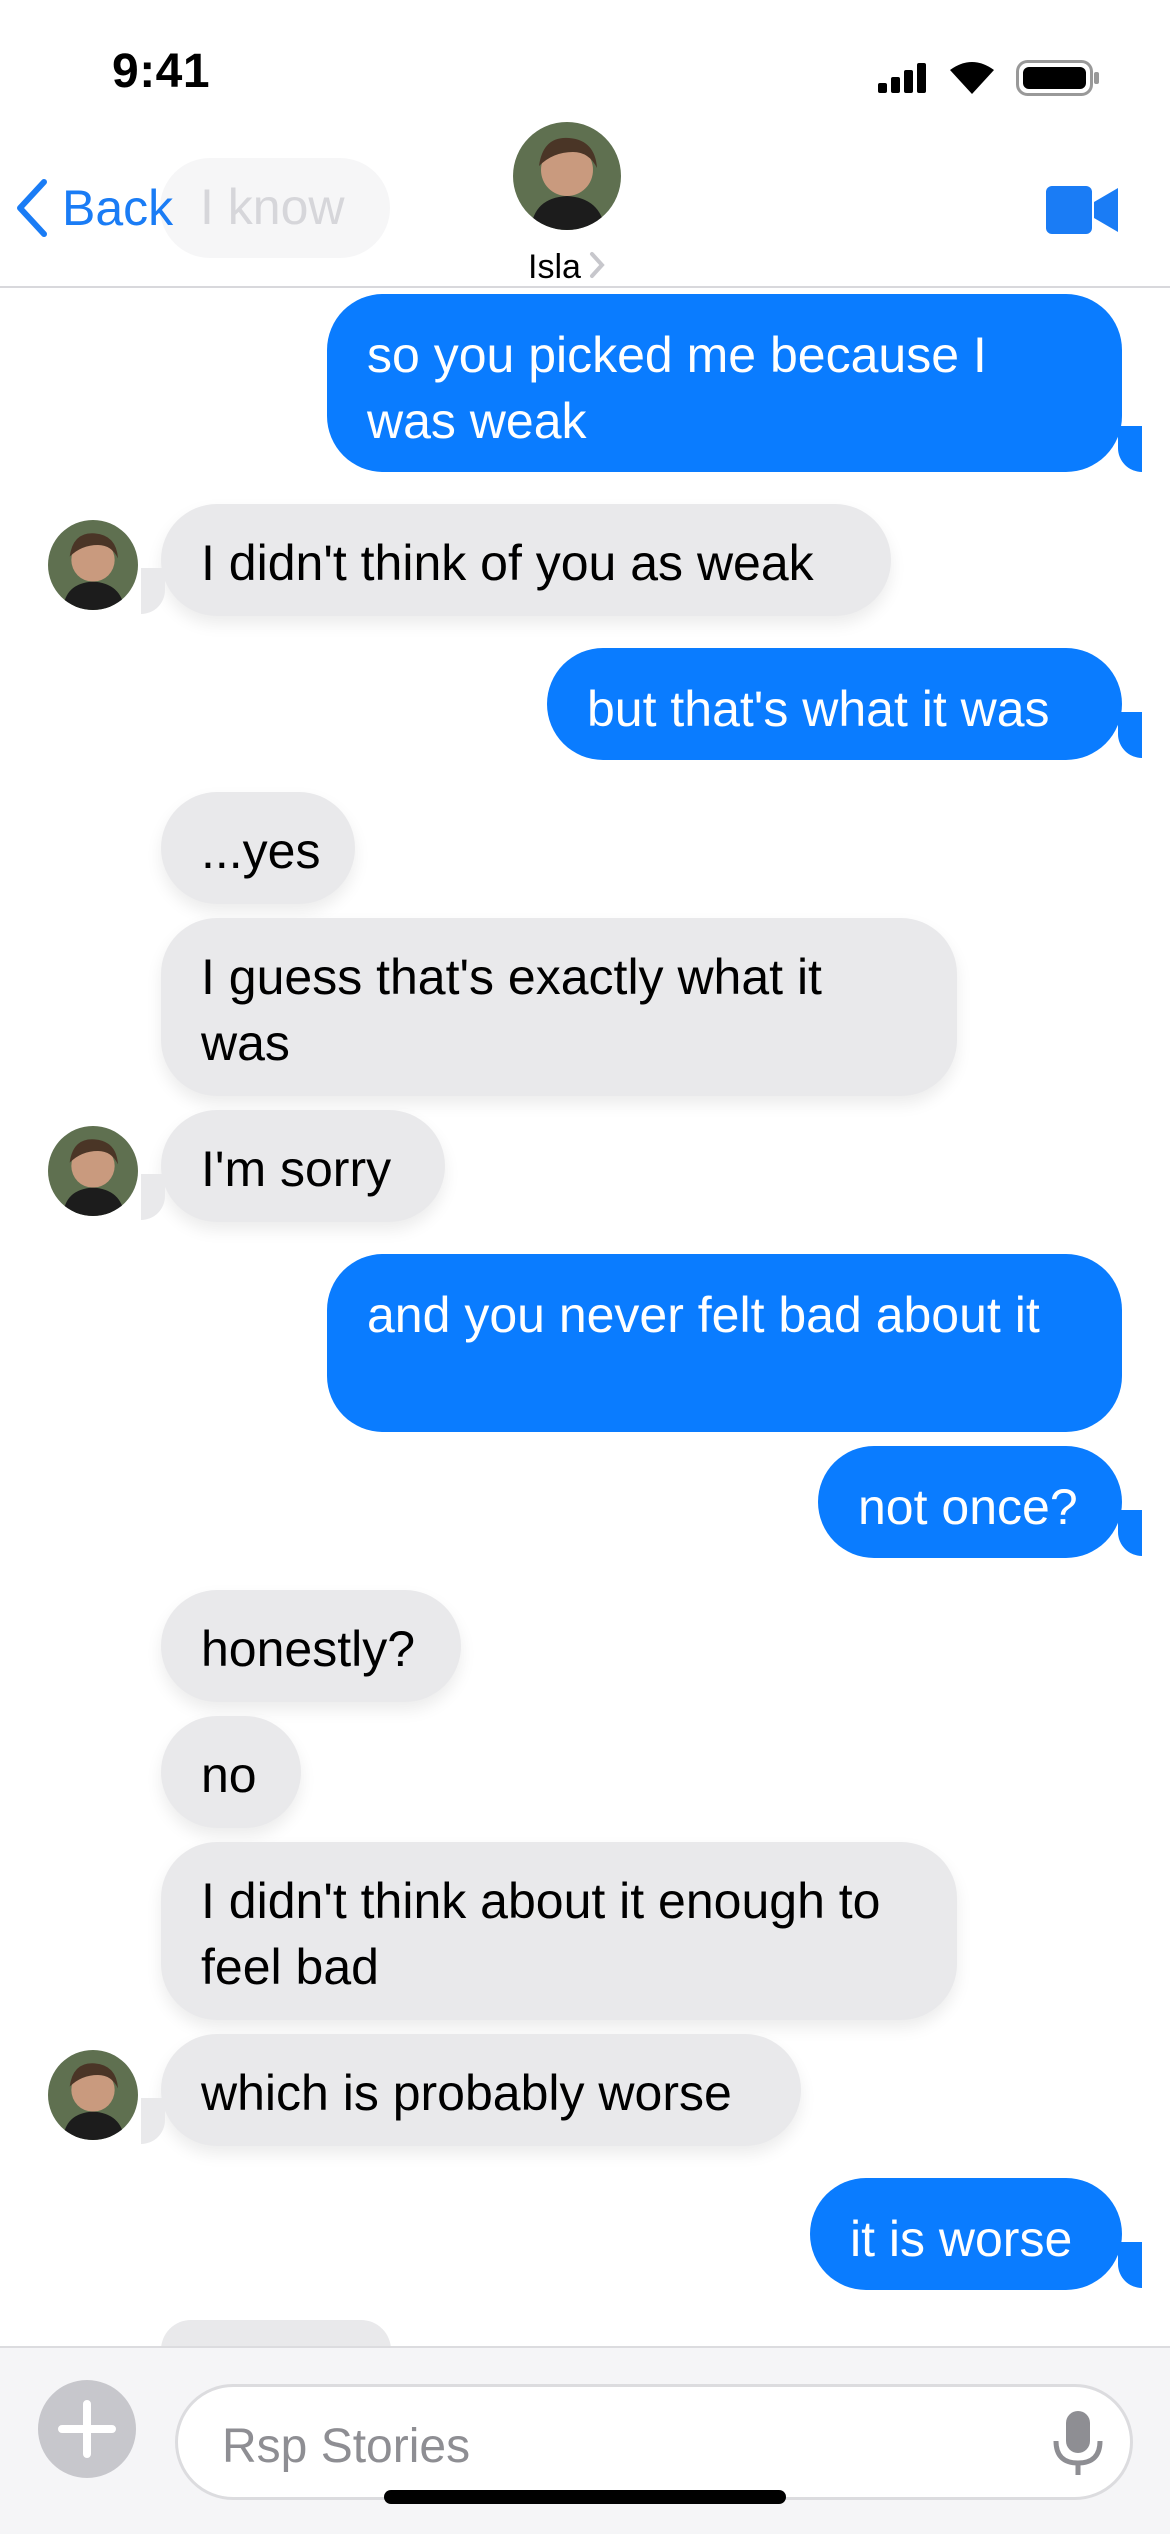 This screenshot has height=2534, width=1170. What do you see at coordinates (966, 2234) in the screenshot?
I see `message-bubble-outgoing: it is worse` at bounding box center [966, 2234].